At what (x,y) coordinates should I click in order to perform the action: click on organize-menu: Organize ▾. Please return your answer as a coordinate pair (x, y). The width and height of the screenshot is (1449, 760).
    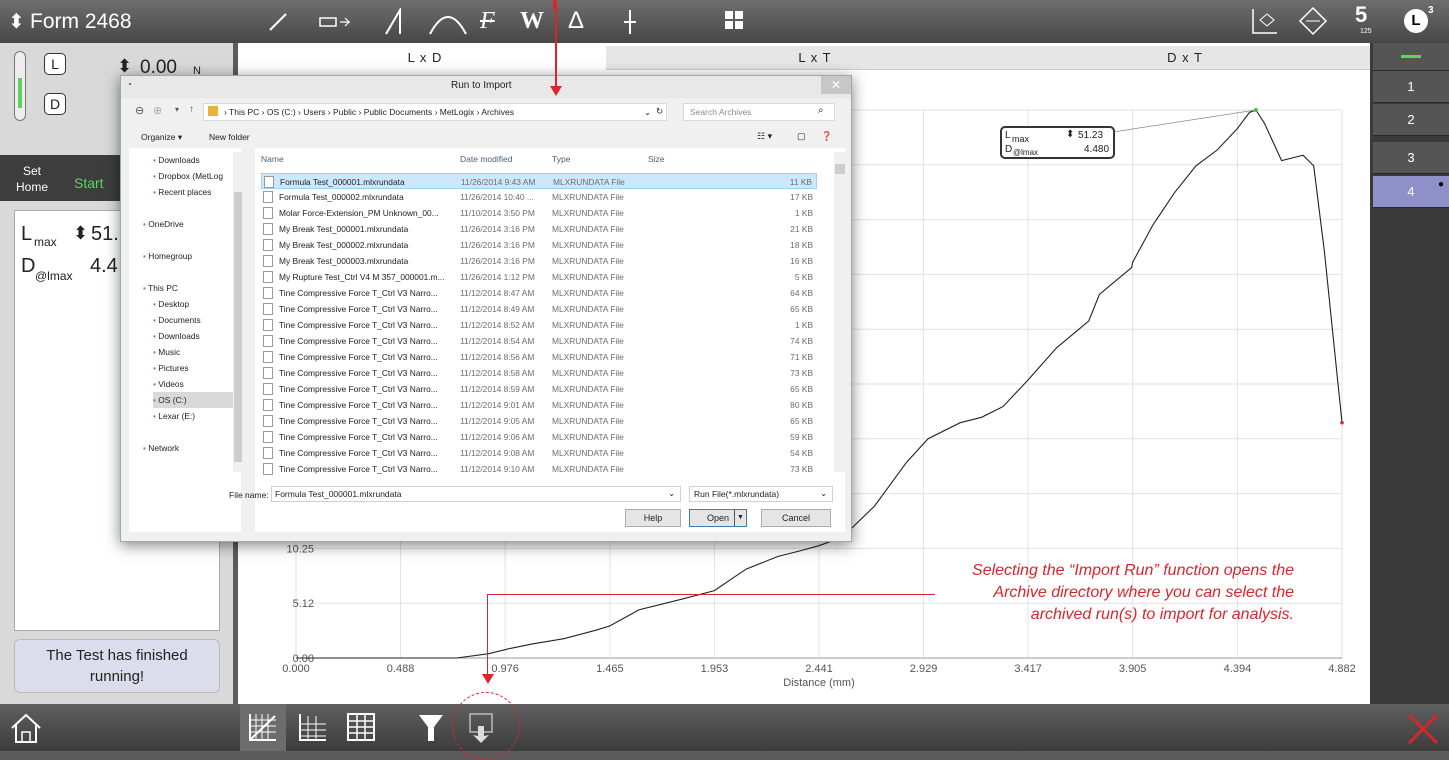
    Looking at the image, I should click on (161, 137).